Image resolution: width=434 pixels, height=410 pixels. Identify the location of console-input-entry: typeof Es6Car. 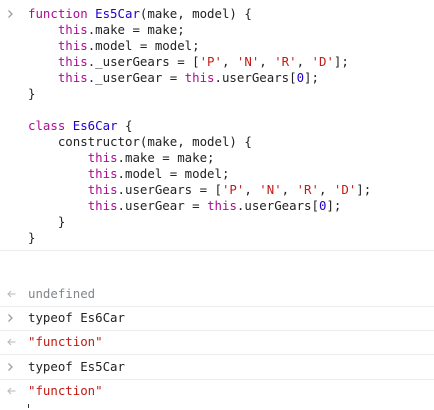
(217, 318).